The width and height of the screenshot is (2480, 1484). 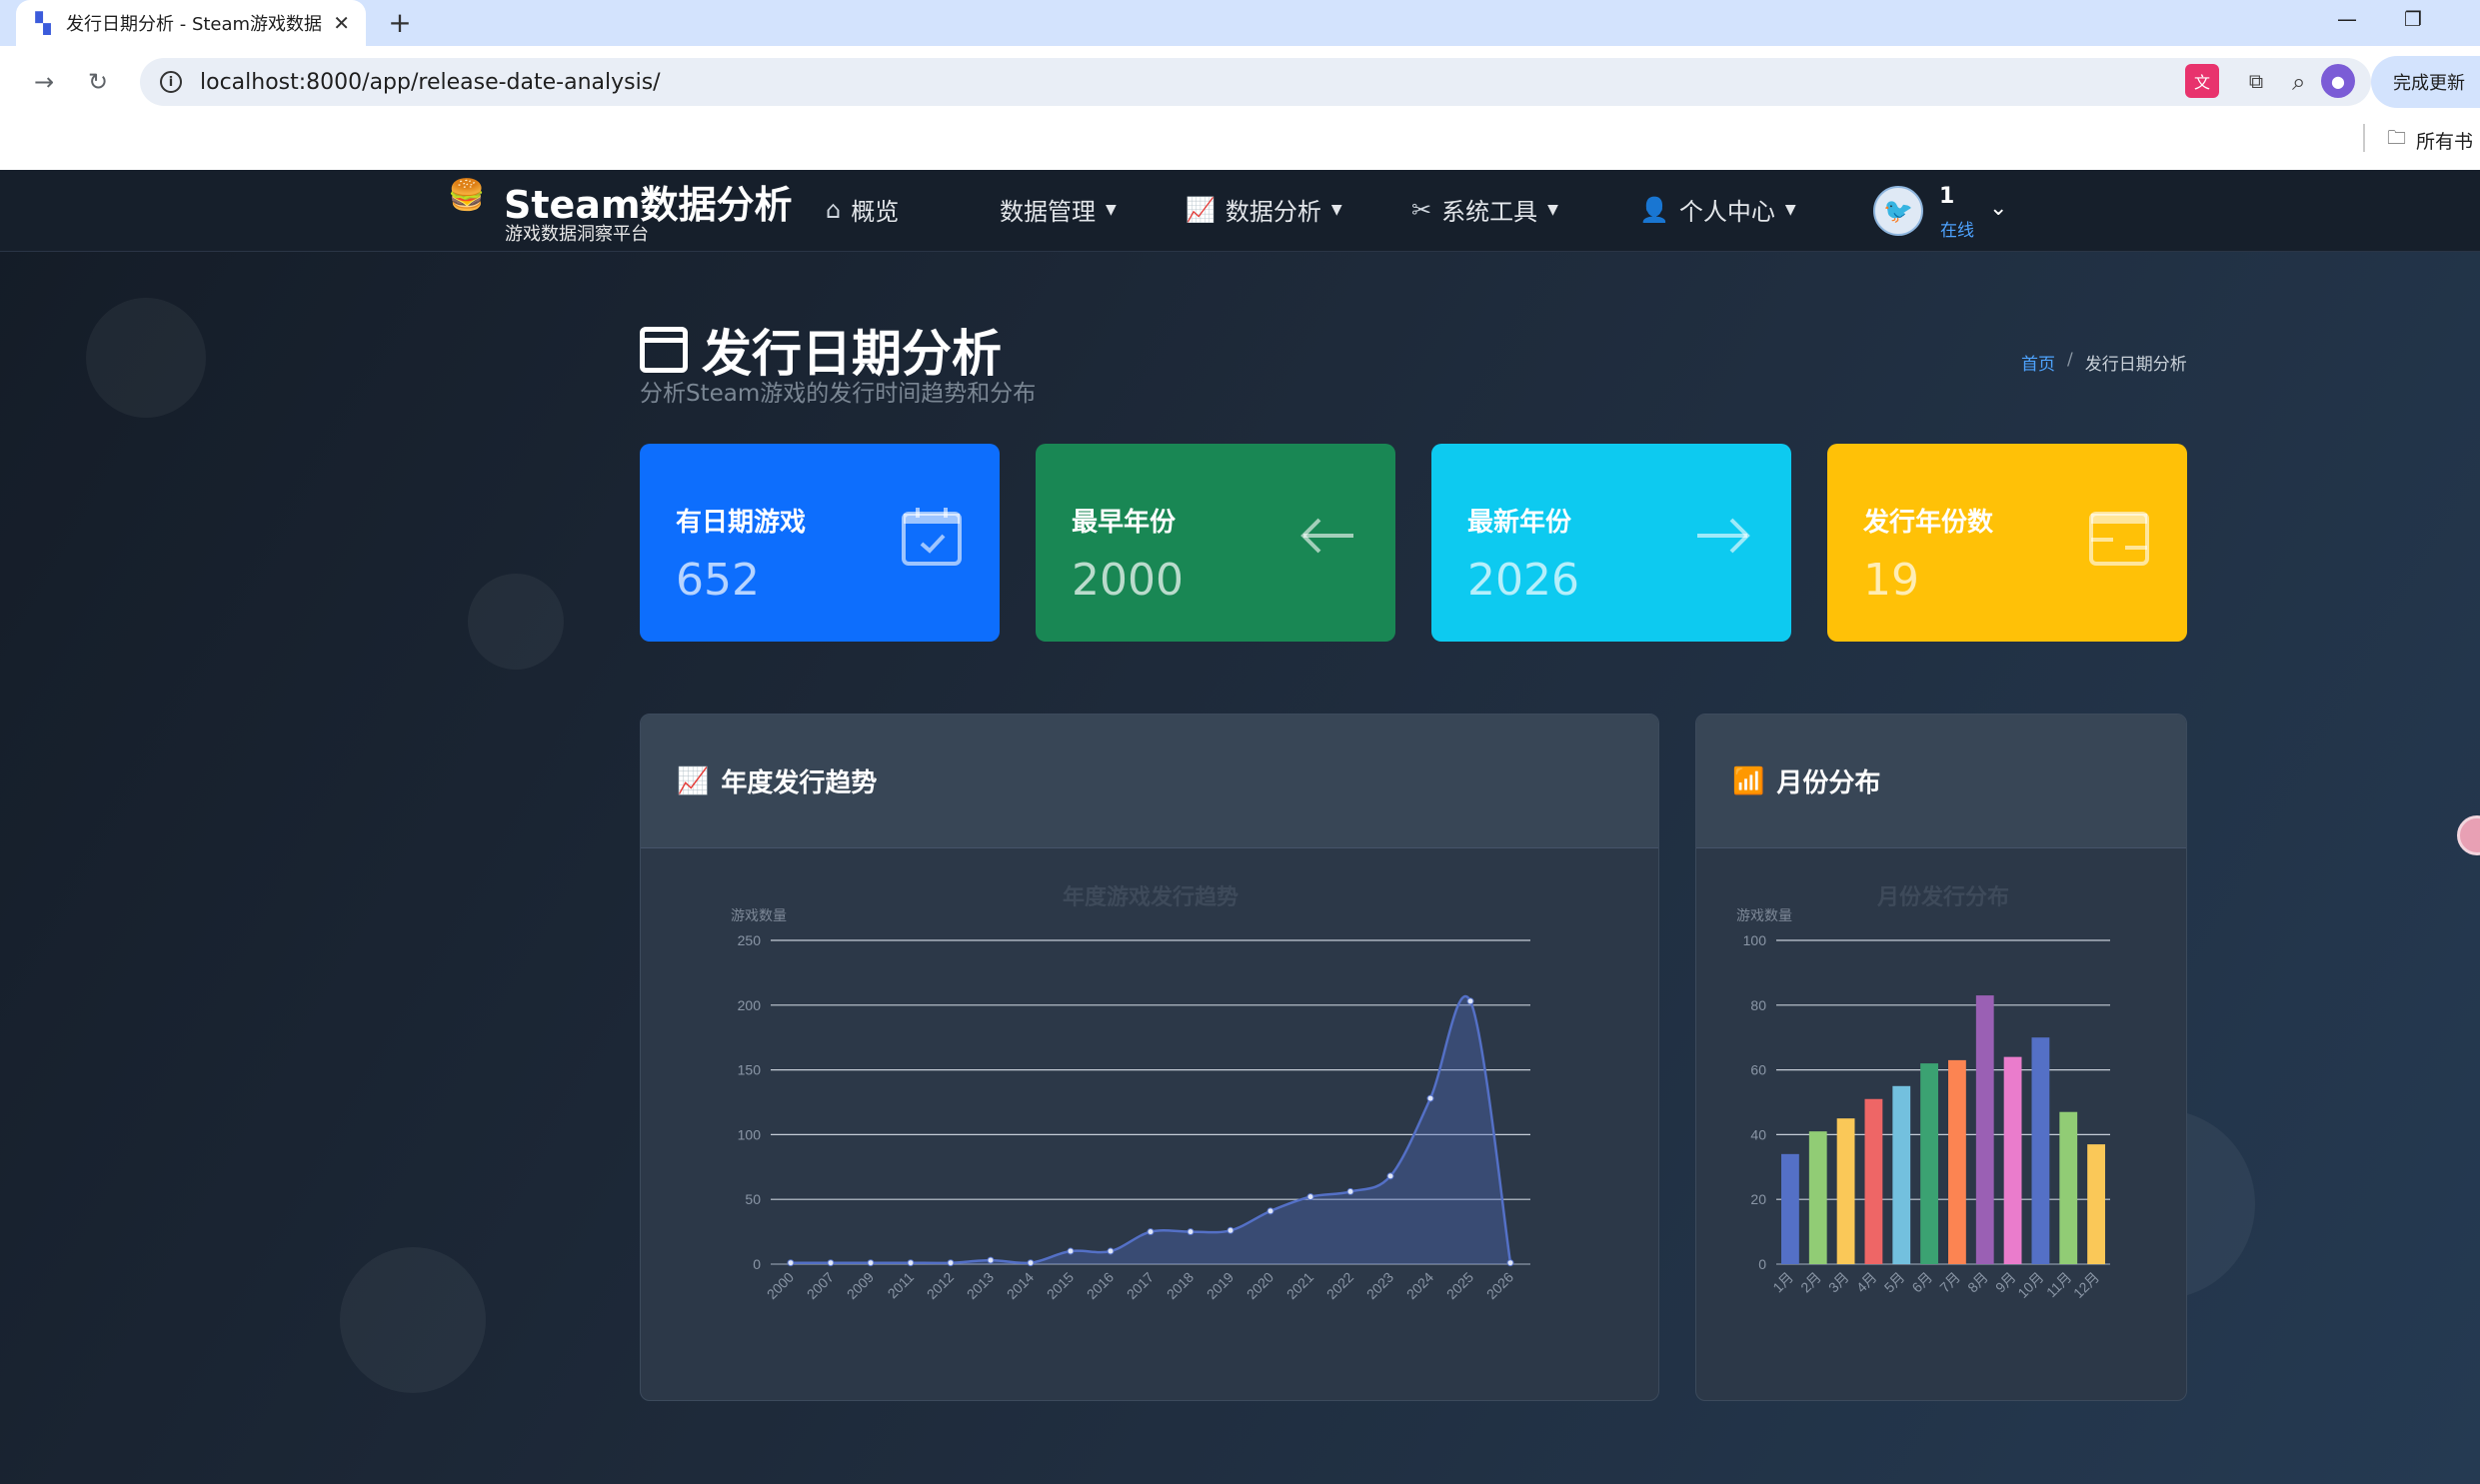 I want to click on x-tick-label: 2017, so click(x=1141, y=1285).